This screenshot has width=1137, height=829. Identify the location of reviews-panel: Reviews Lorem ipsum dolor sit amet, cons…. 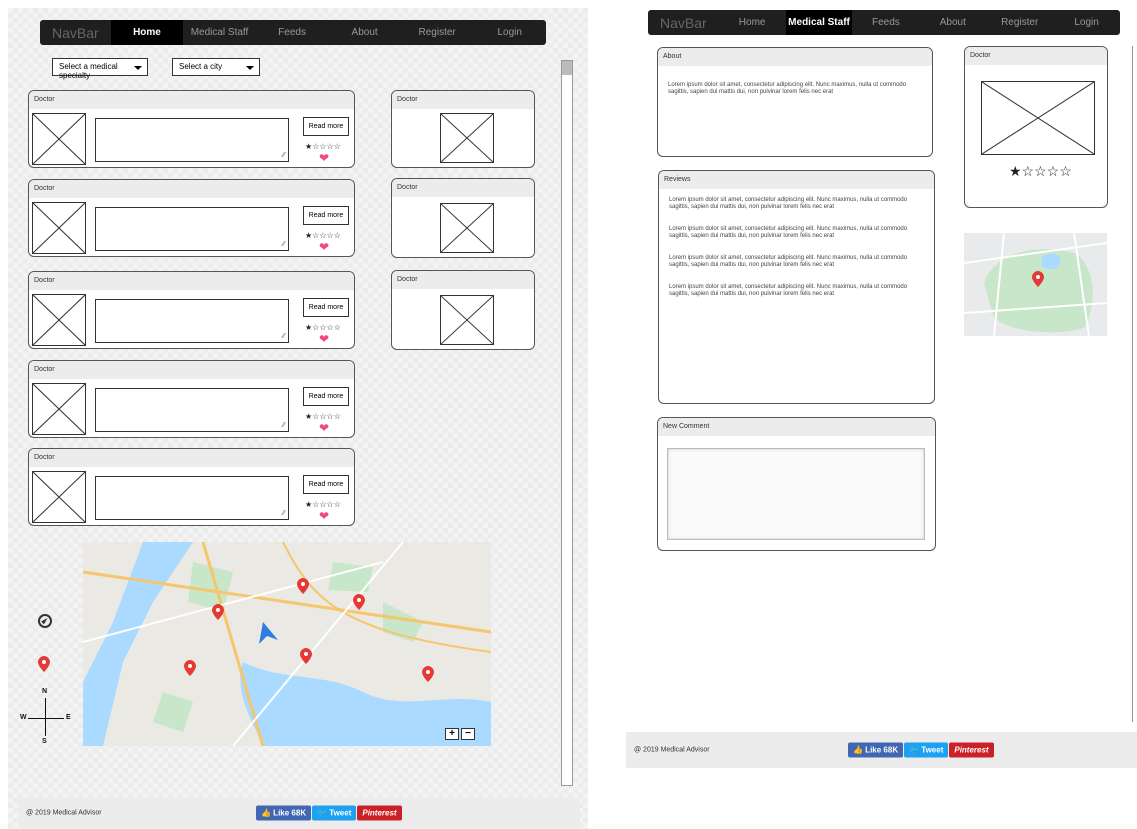
(796, 287).